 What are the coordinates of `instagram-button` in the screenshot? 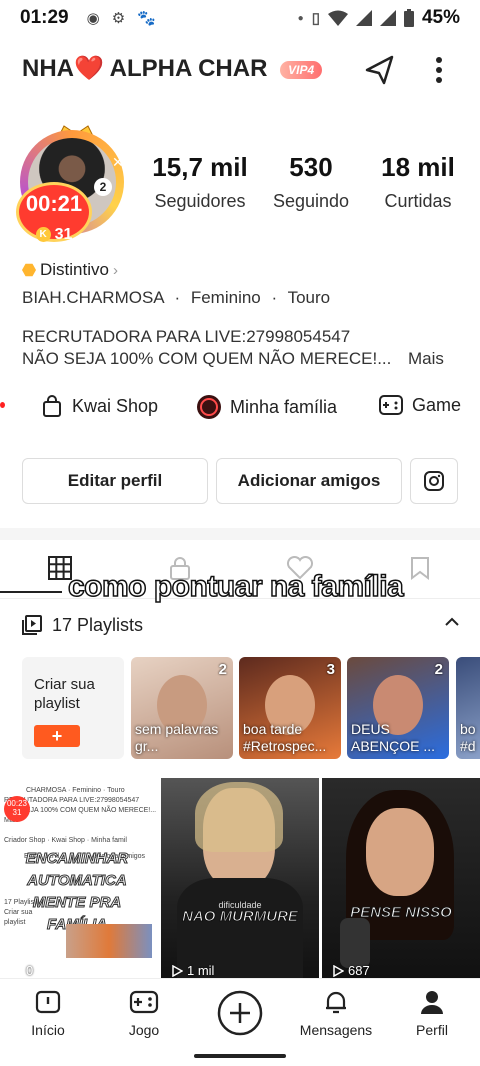 It's located at (434, 481).